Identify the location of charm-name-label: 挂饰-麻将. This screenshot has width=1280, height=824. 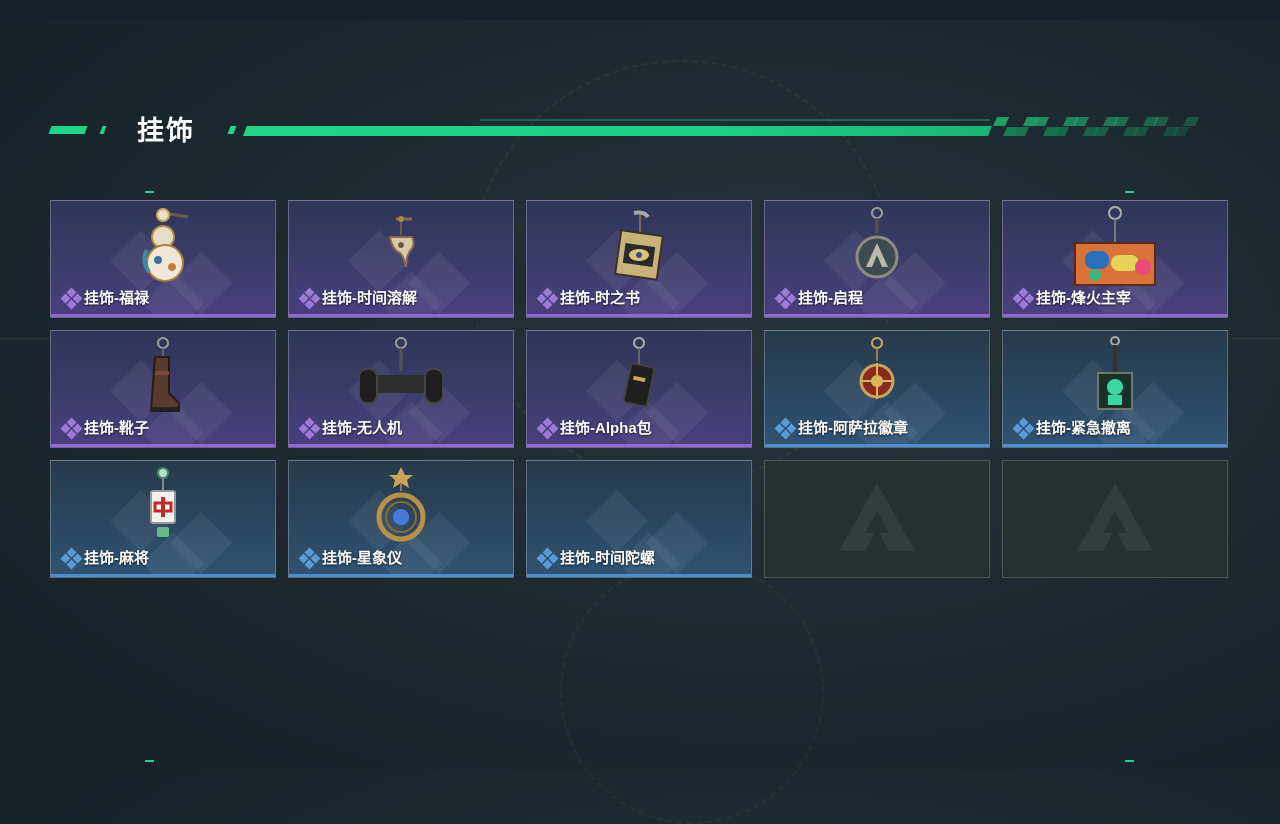
(116, 558).